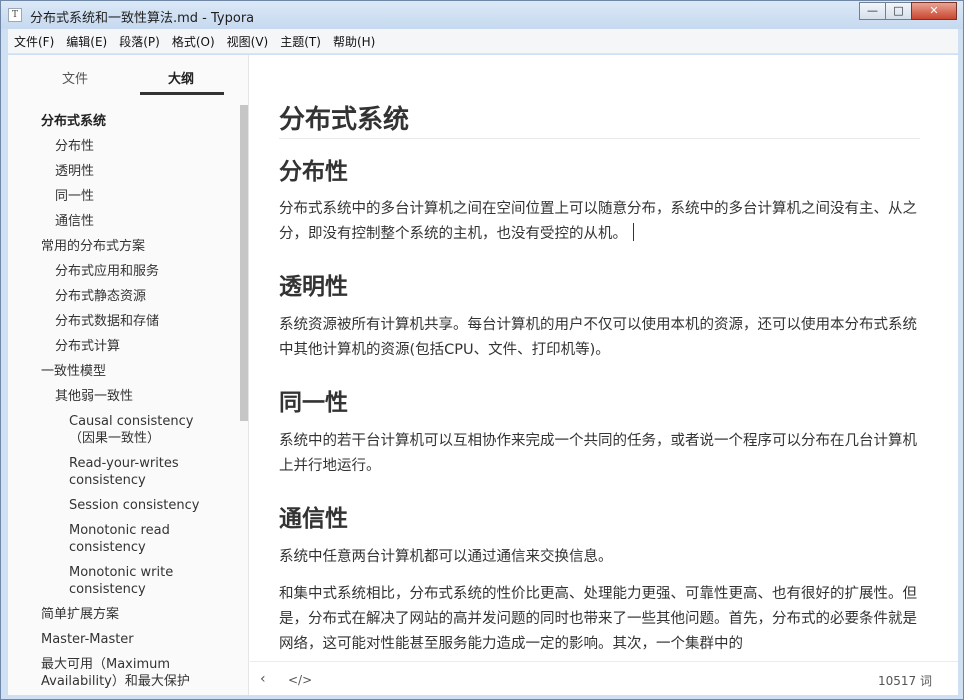 This screenshot has height=700, width=964. What do you see at coordinates (75, 77) in the screenshot?
I see `tab-files: 文件` at bounding box center [75, 77].